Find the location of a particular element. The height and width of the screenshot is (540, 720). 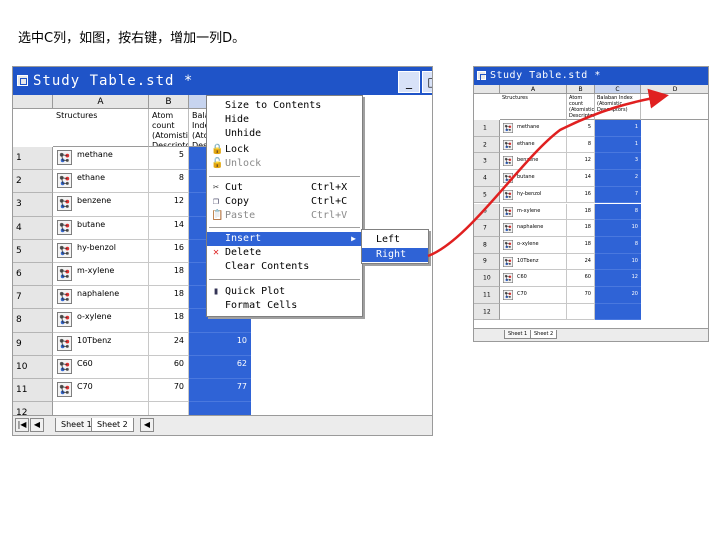

structure-cell: C60 is located at coordinates (101, 367).